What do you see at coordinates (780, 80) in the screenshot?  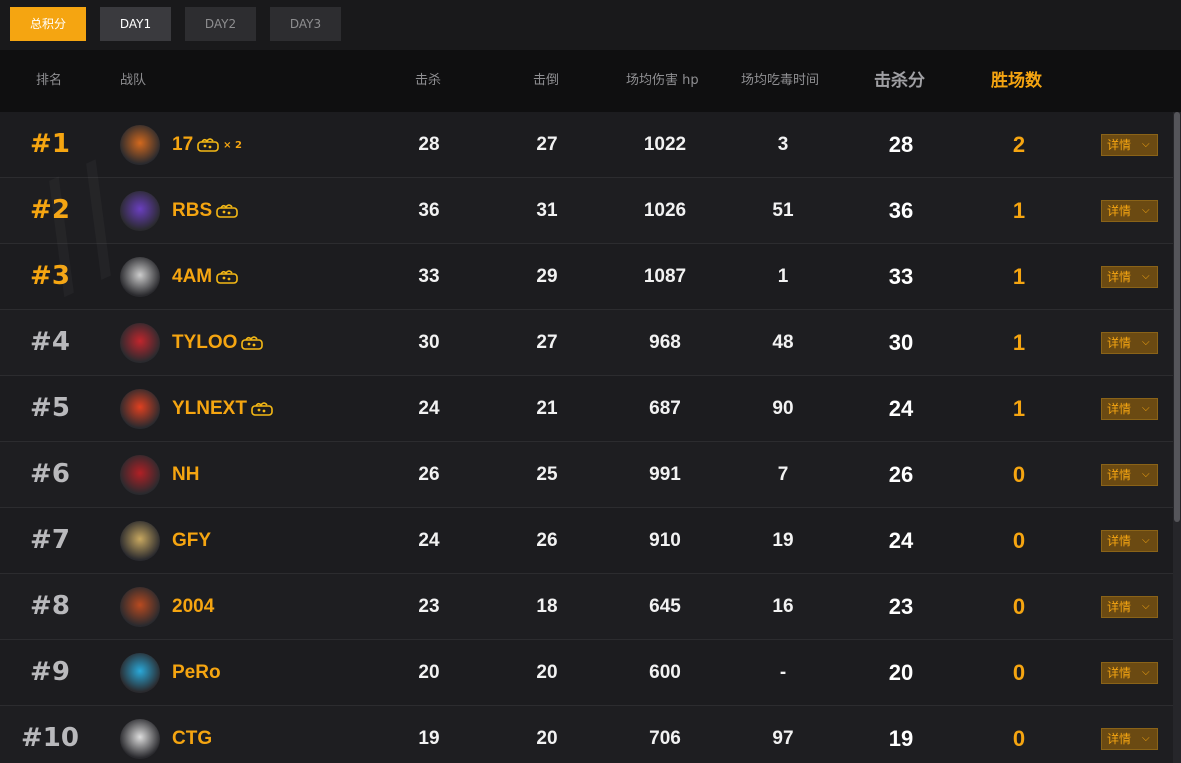 I see `header-avg-poison-time: 场均吃毒时间` at bounding box center [780, 80].